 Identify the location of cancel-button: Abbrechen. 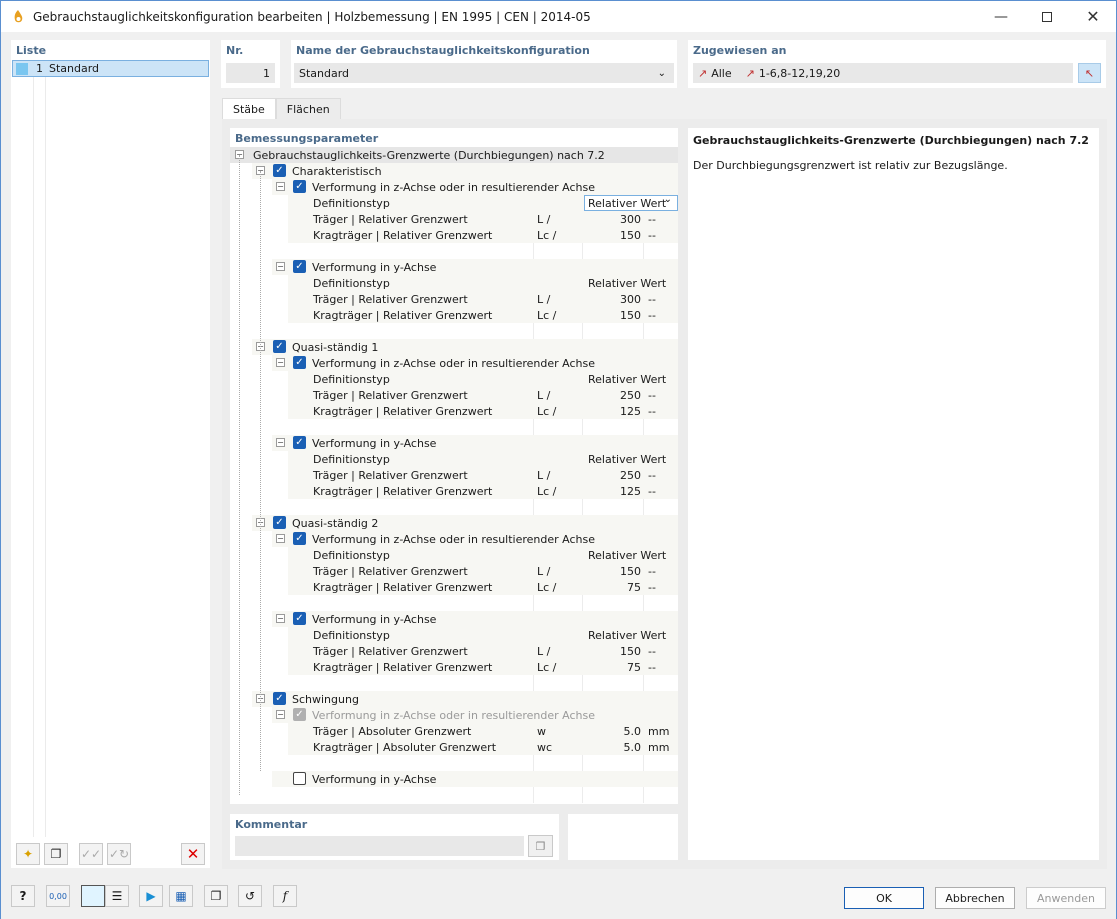
(975, 898).